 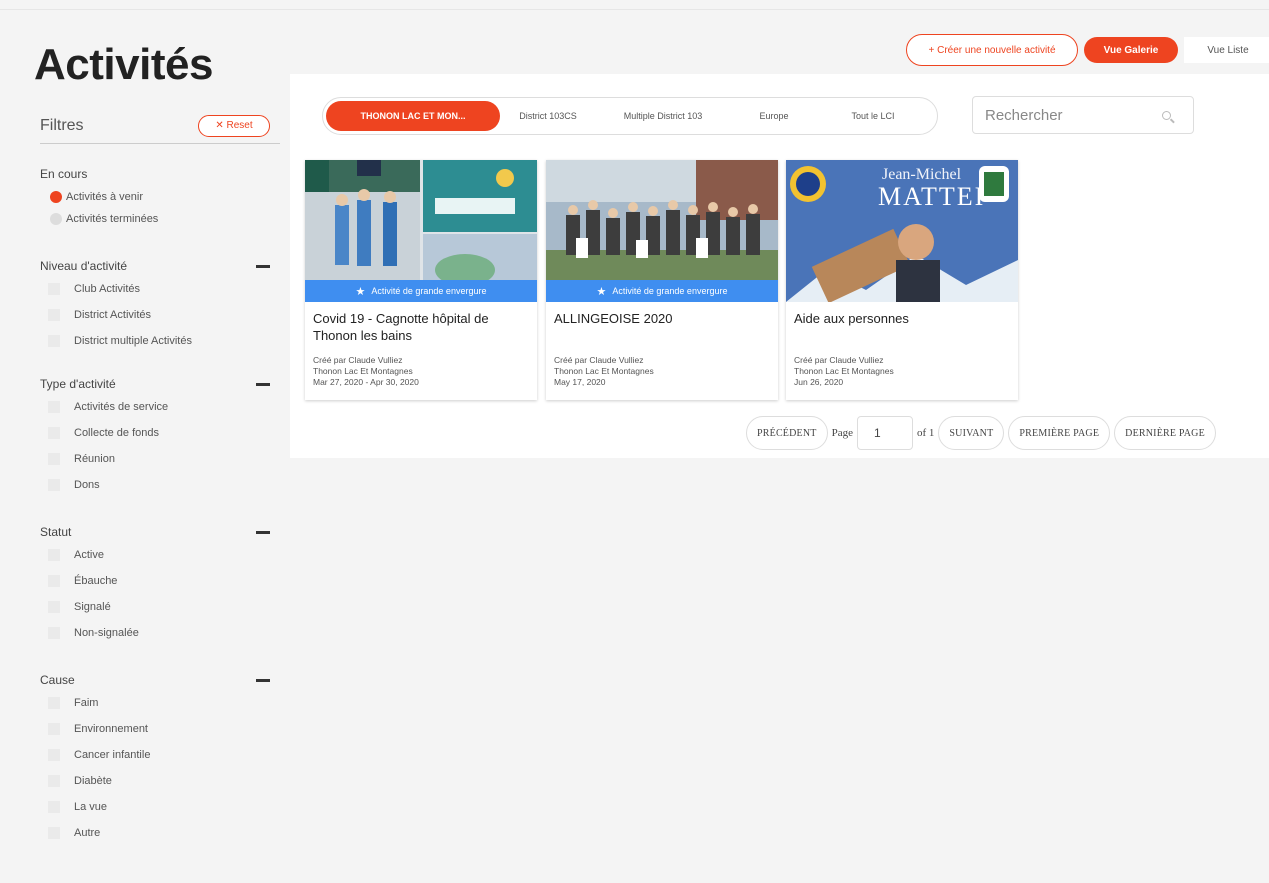 I want to click on card-title: Aide aux personnes, so click(x=851, y=318).